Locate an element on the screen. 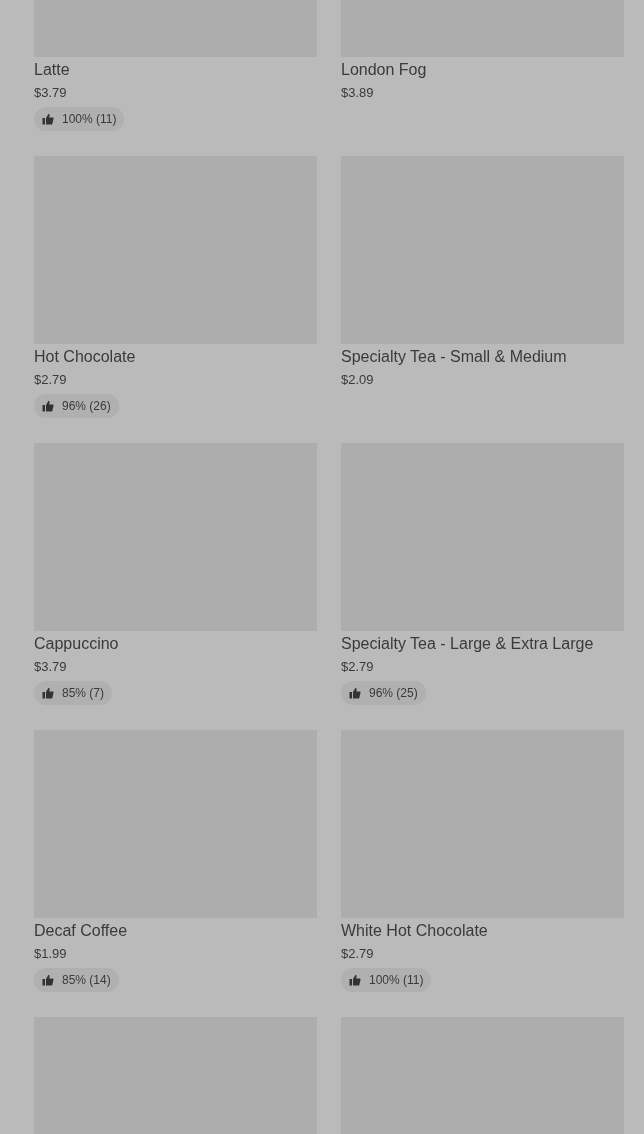  item-price: $3.89 is located at coordinates (357, 93).